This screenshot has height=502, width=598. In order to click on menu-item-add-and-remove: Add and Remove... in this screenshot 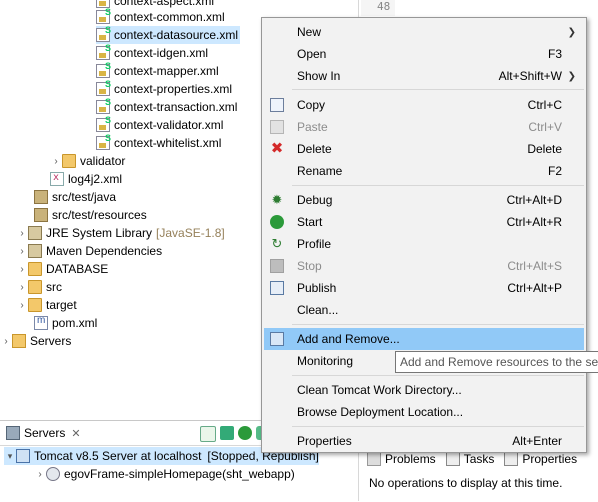, I will do `click(424, 339)`.